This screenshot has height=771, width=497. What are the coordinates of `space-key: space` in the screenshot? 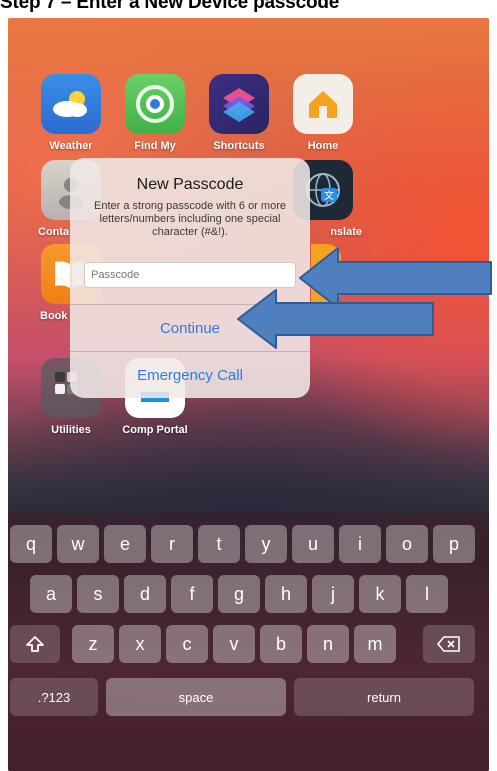 It's located at (196, 697).